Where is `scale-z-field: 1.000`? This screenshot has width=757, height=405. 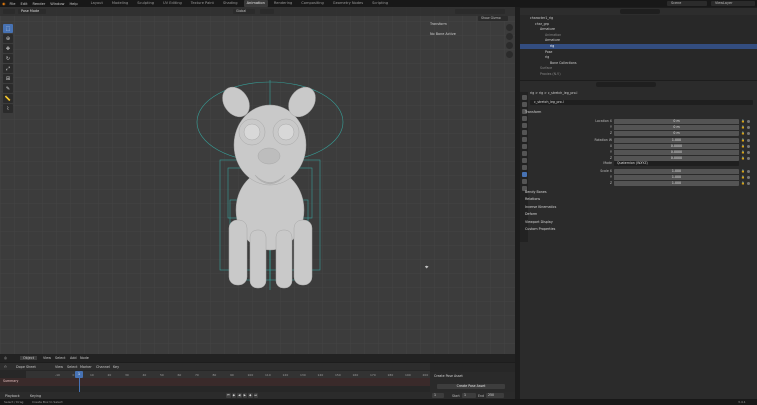
scale-z-field: 1.000 is located at coordinates (676, 183).